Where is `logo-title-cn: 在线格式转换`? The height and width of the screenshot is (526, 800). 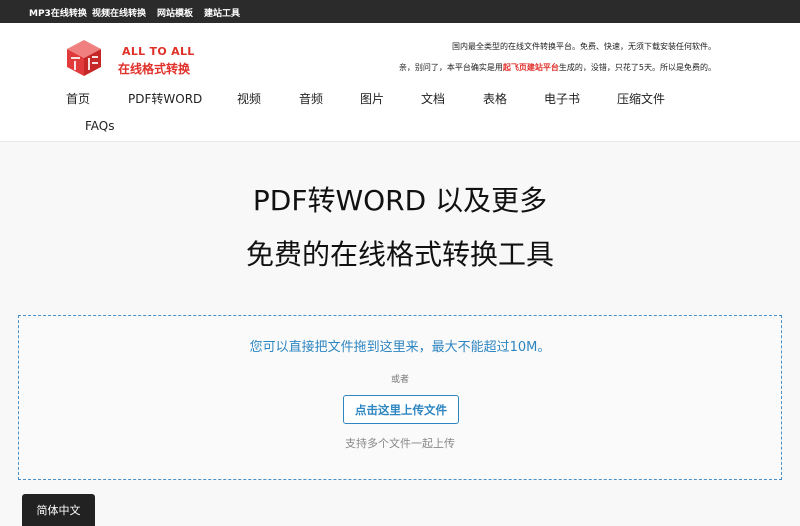 logo-title-cn: 在线格式转换 is located at coordinates (154, 68).